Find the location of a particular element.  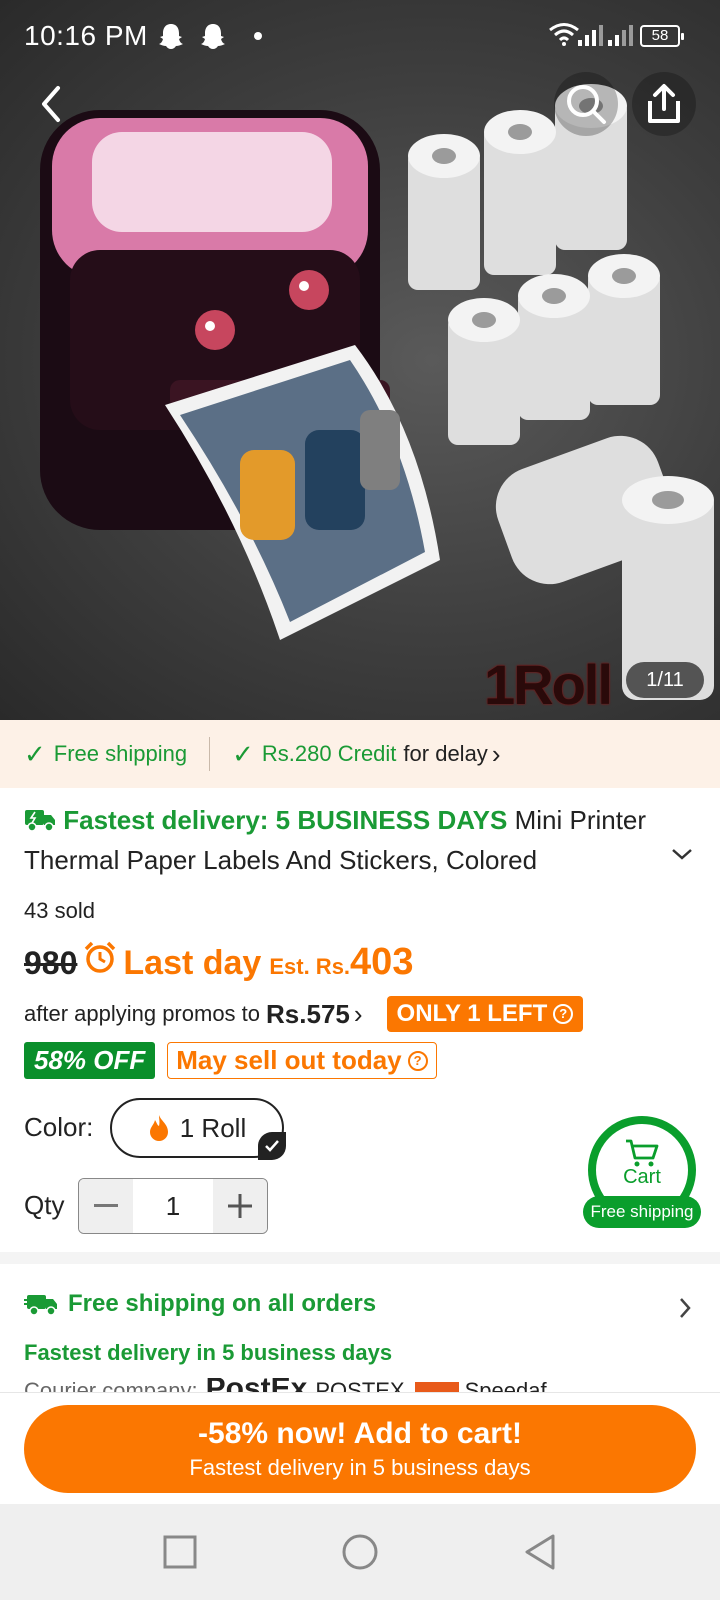

recents-button is located at coordinates (180, 1552).